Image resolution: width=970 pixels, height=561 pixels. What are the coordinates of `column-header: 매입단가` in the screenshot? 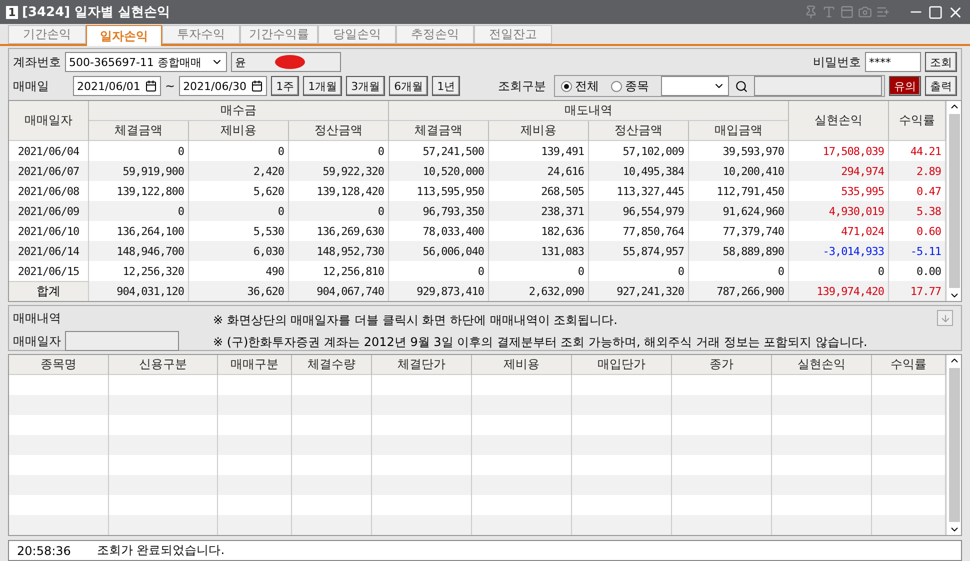 It's located at (622, 365).